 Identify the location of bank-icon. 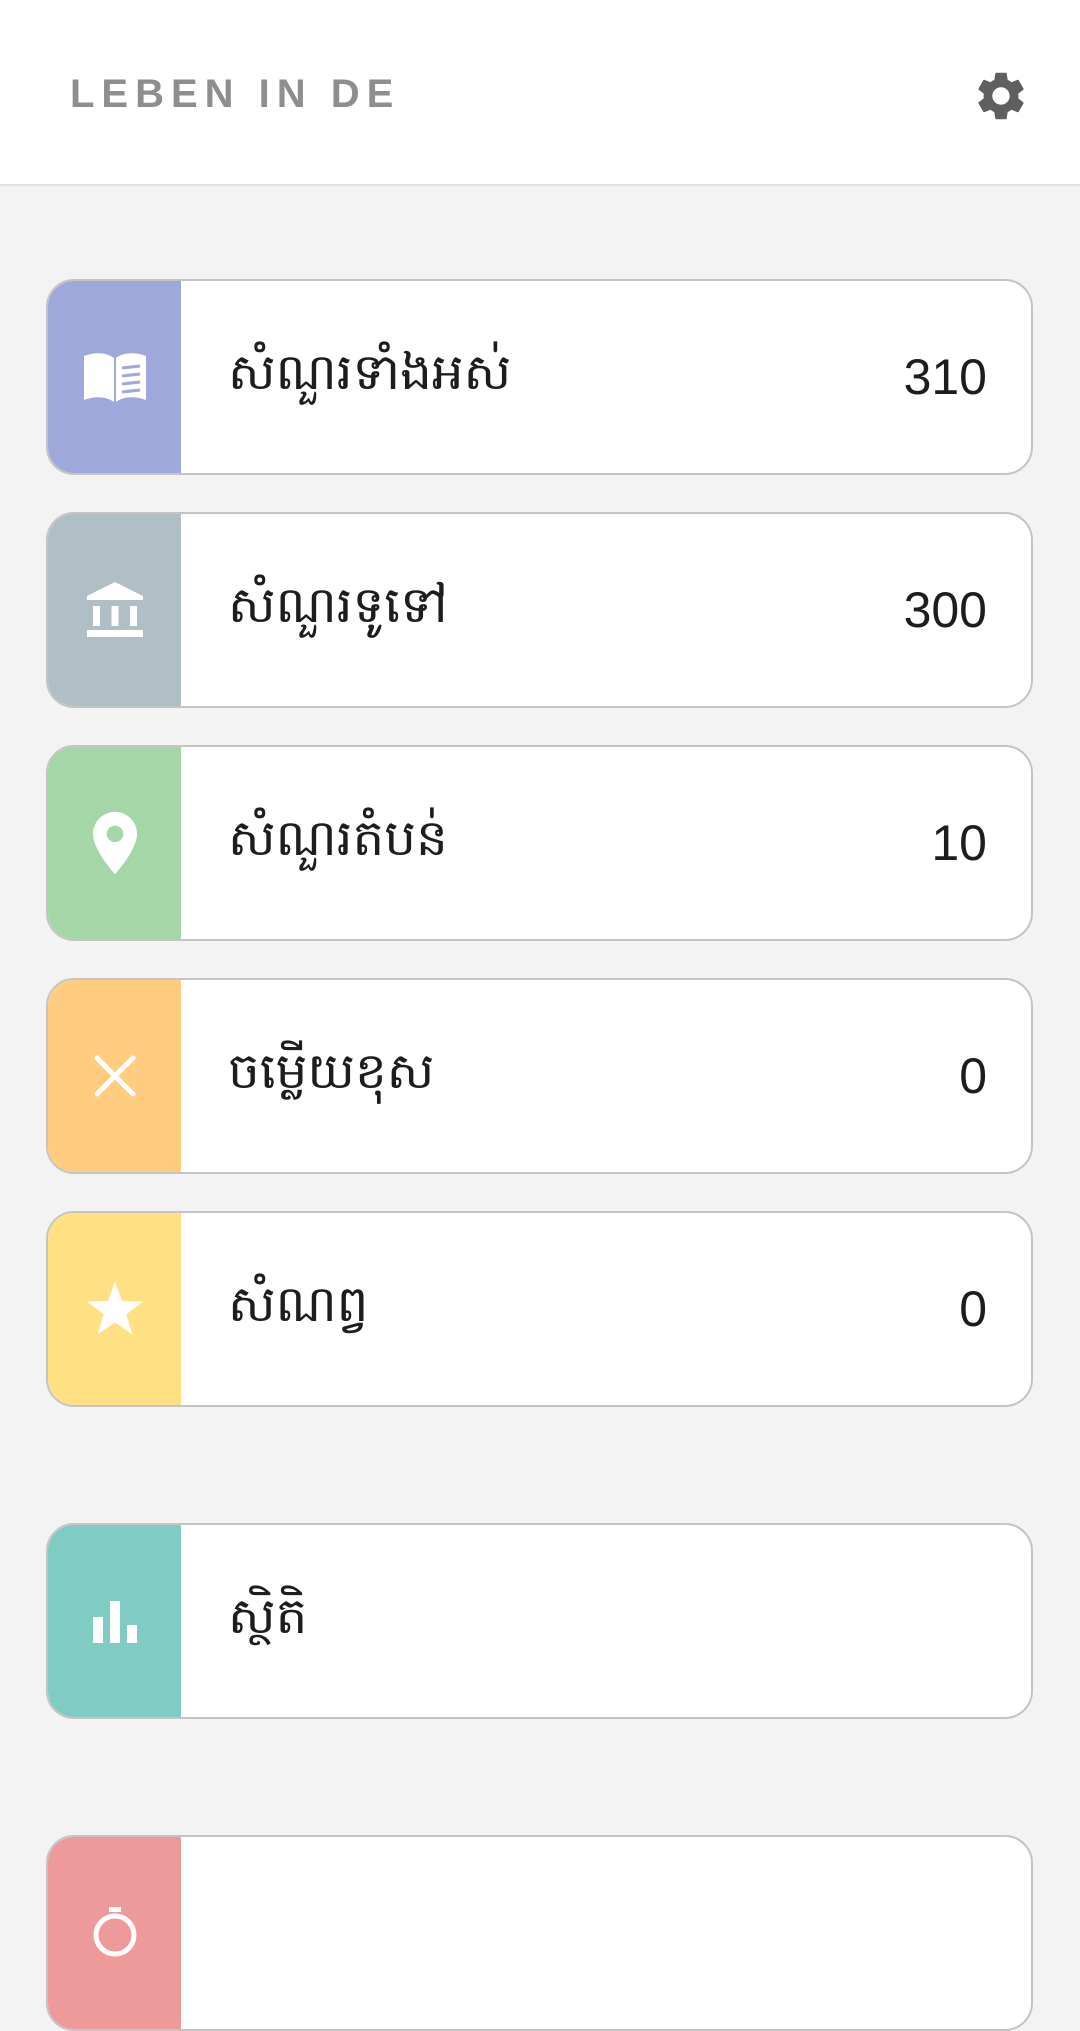
(114, 609).